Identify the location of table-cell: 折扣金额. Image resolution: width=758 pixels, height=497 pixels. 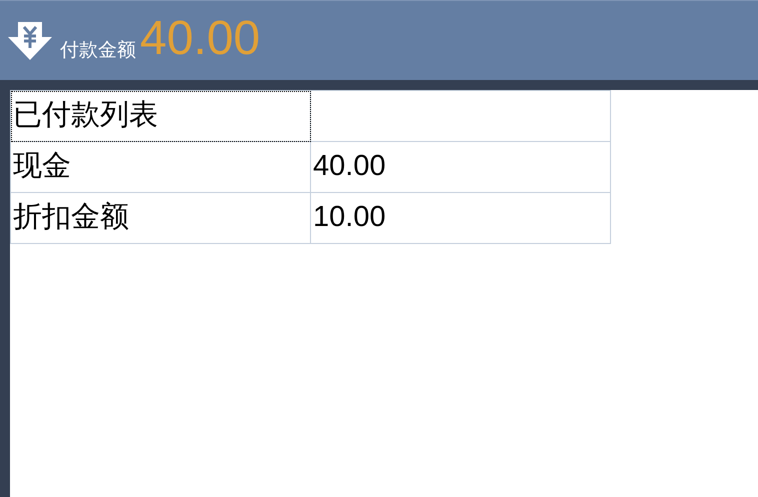
(160, 218).